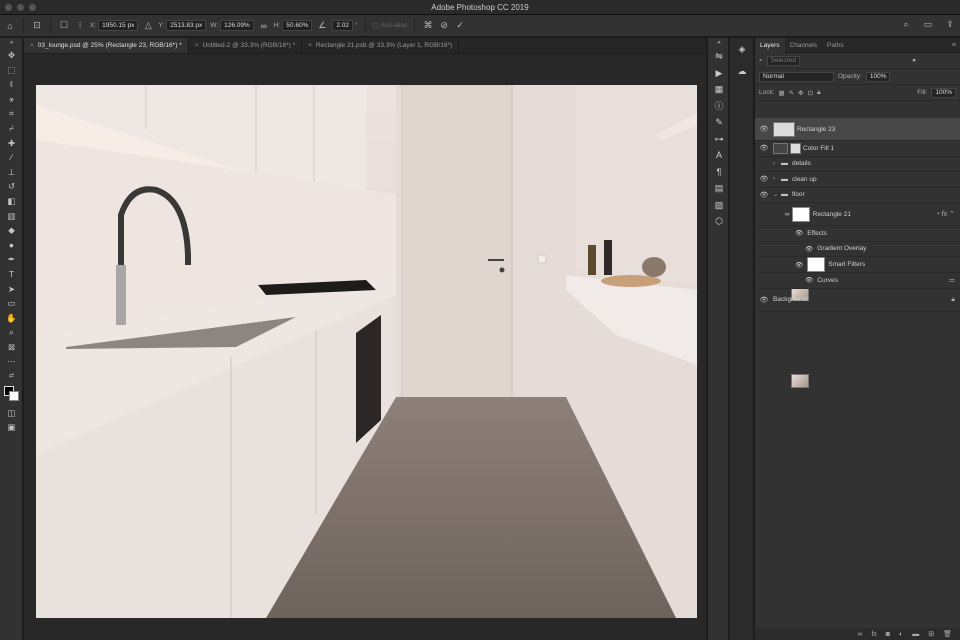 The image size is (960, 640). What do you see at coordinates (11, 395) in the screenshot?
I see `color-swatches` at bounding box center [11, 395].